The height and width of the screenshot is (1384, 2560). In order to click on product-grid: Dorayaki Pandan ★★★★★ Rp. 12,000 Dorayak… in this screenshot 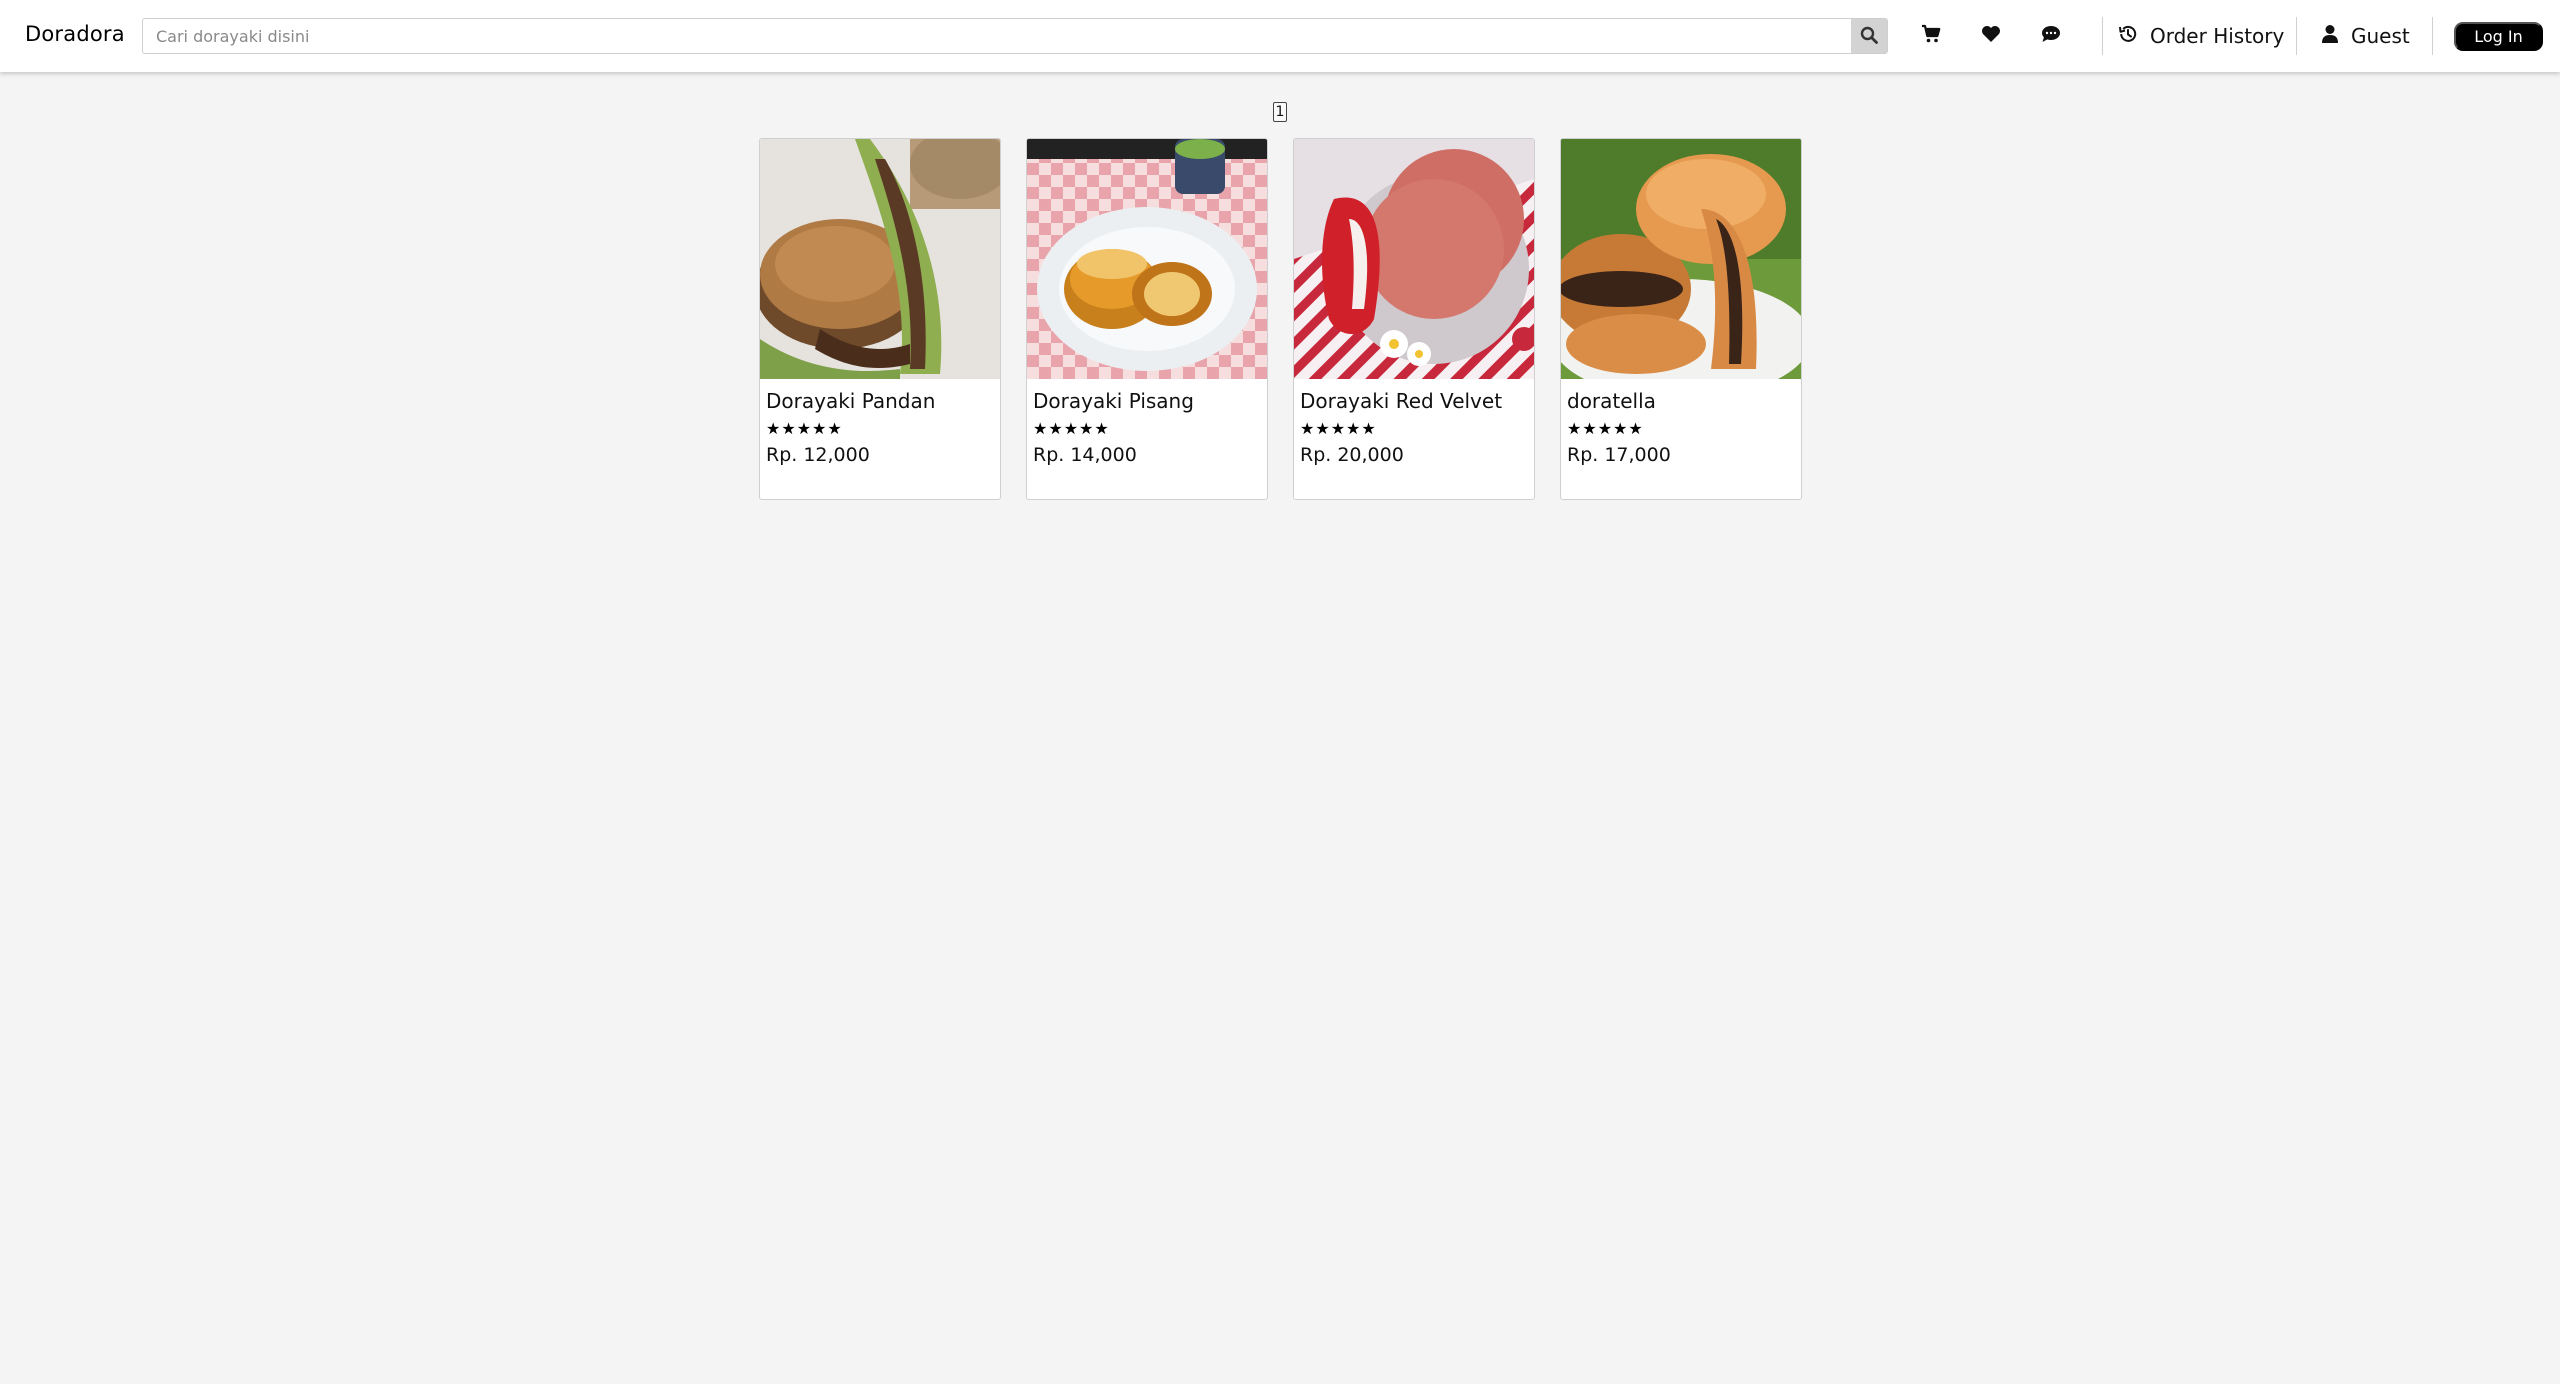, I will do `click(1280, 319)`.